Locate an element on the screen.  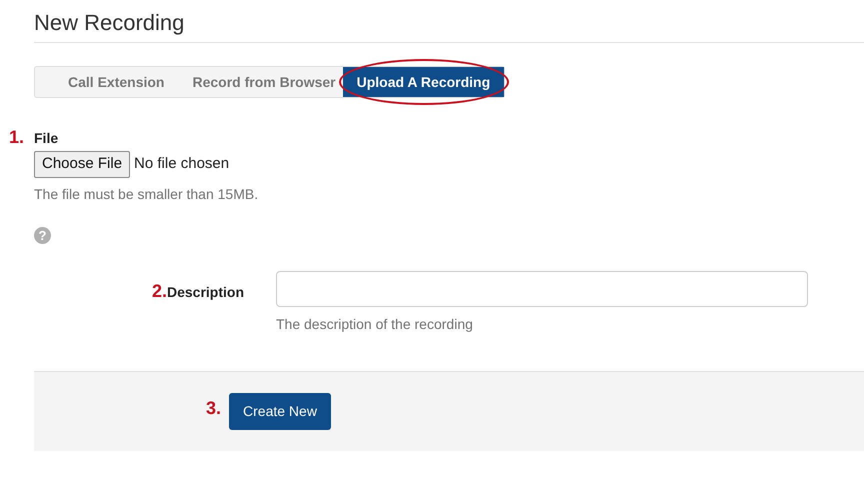
create-new-button: Create New is located at coordinates (280, 411).